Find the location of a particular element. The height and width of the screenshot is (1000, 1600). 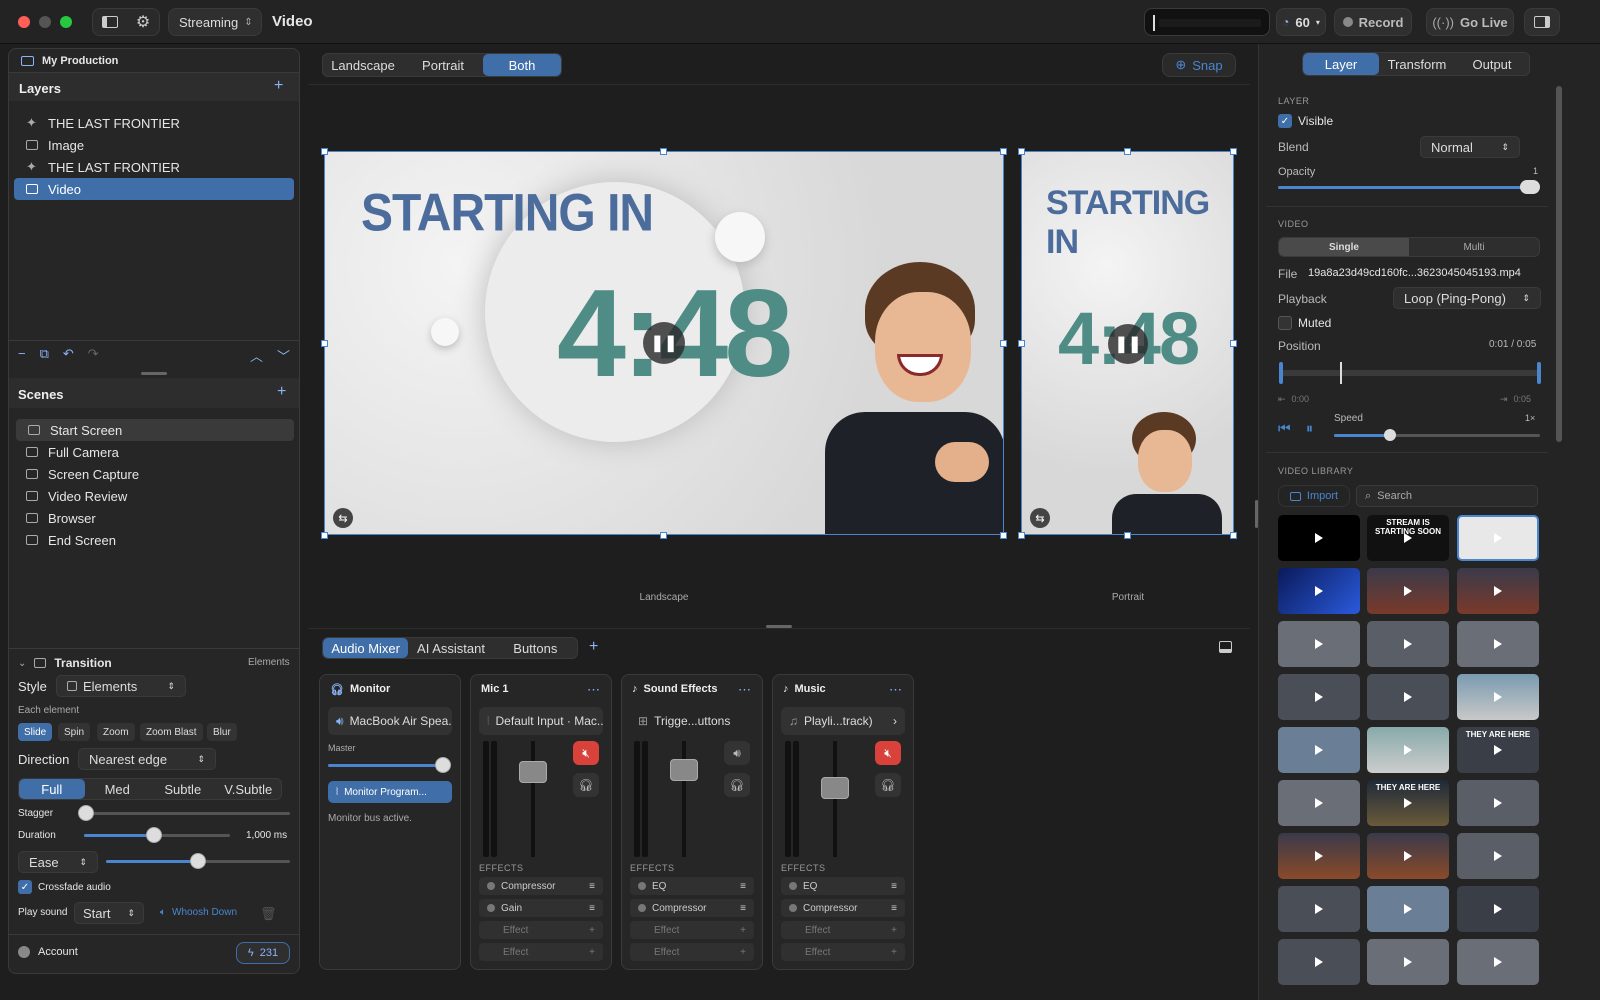

ease-knob is located at coordinates (198, 861).